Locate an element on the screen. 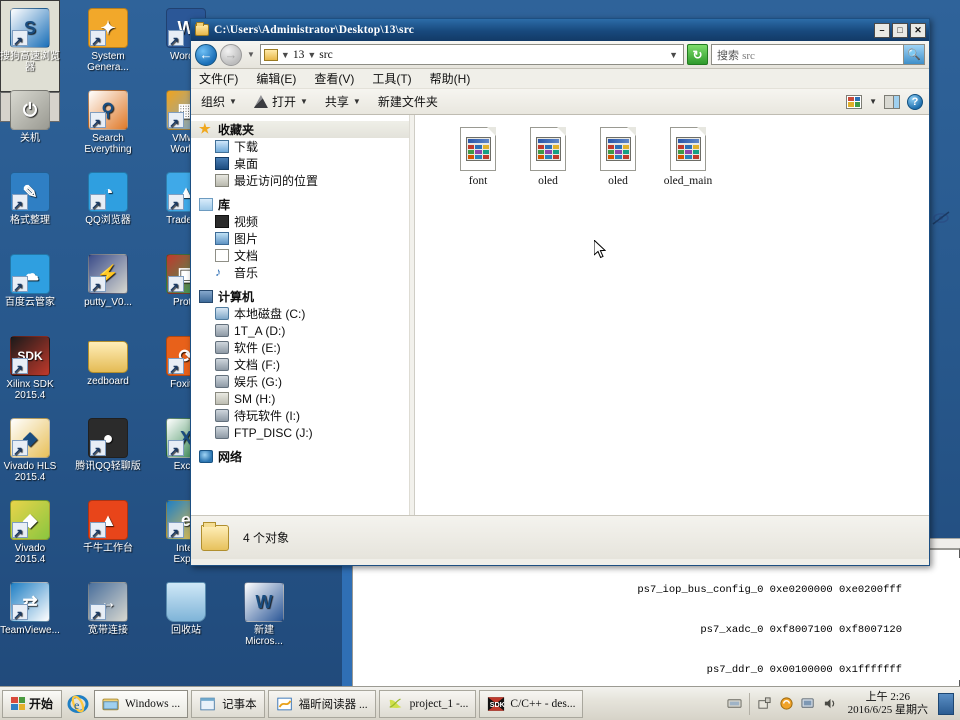 This screenshot has height=720, width=960. pictures-icon is located at coordinates (222, 238).